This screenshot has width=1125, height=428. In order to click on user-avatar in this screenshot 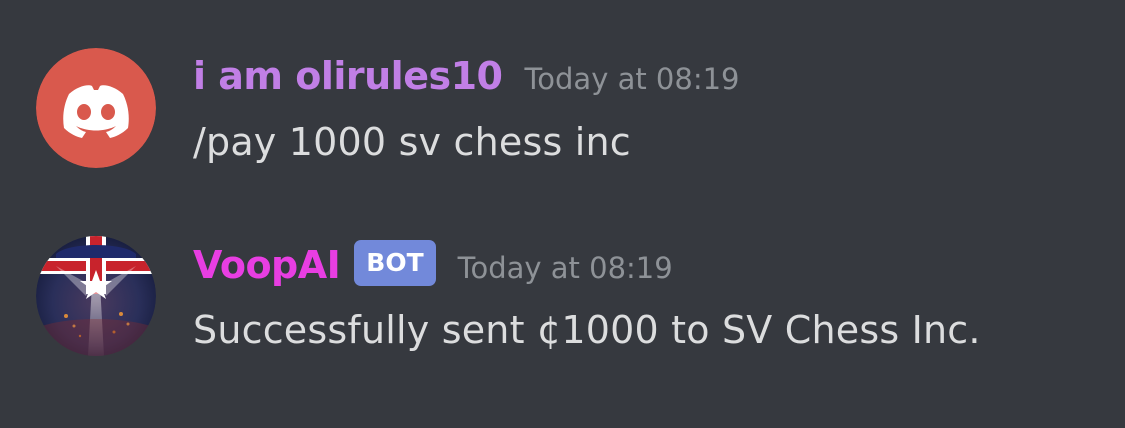, I will do `click(96, 108)`.